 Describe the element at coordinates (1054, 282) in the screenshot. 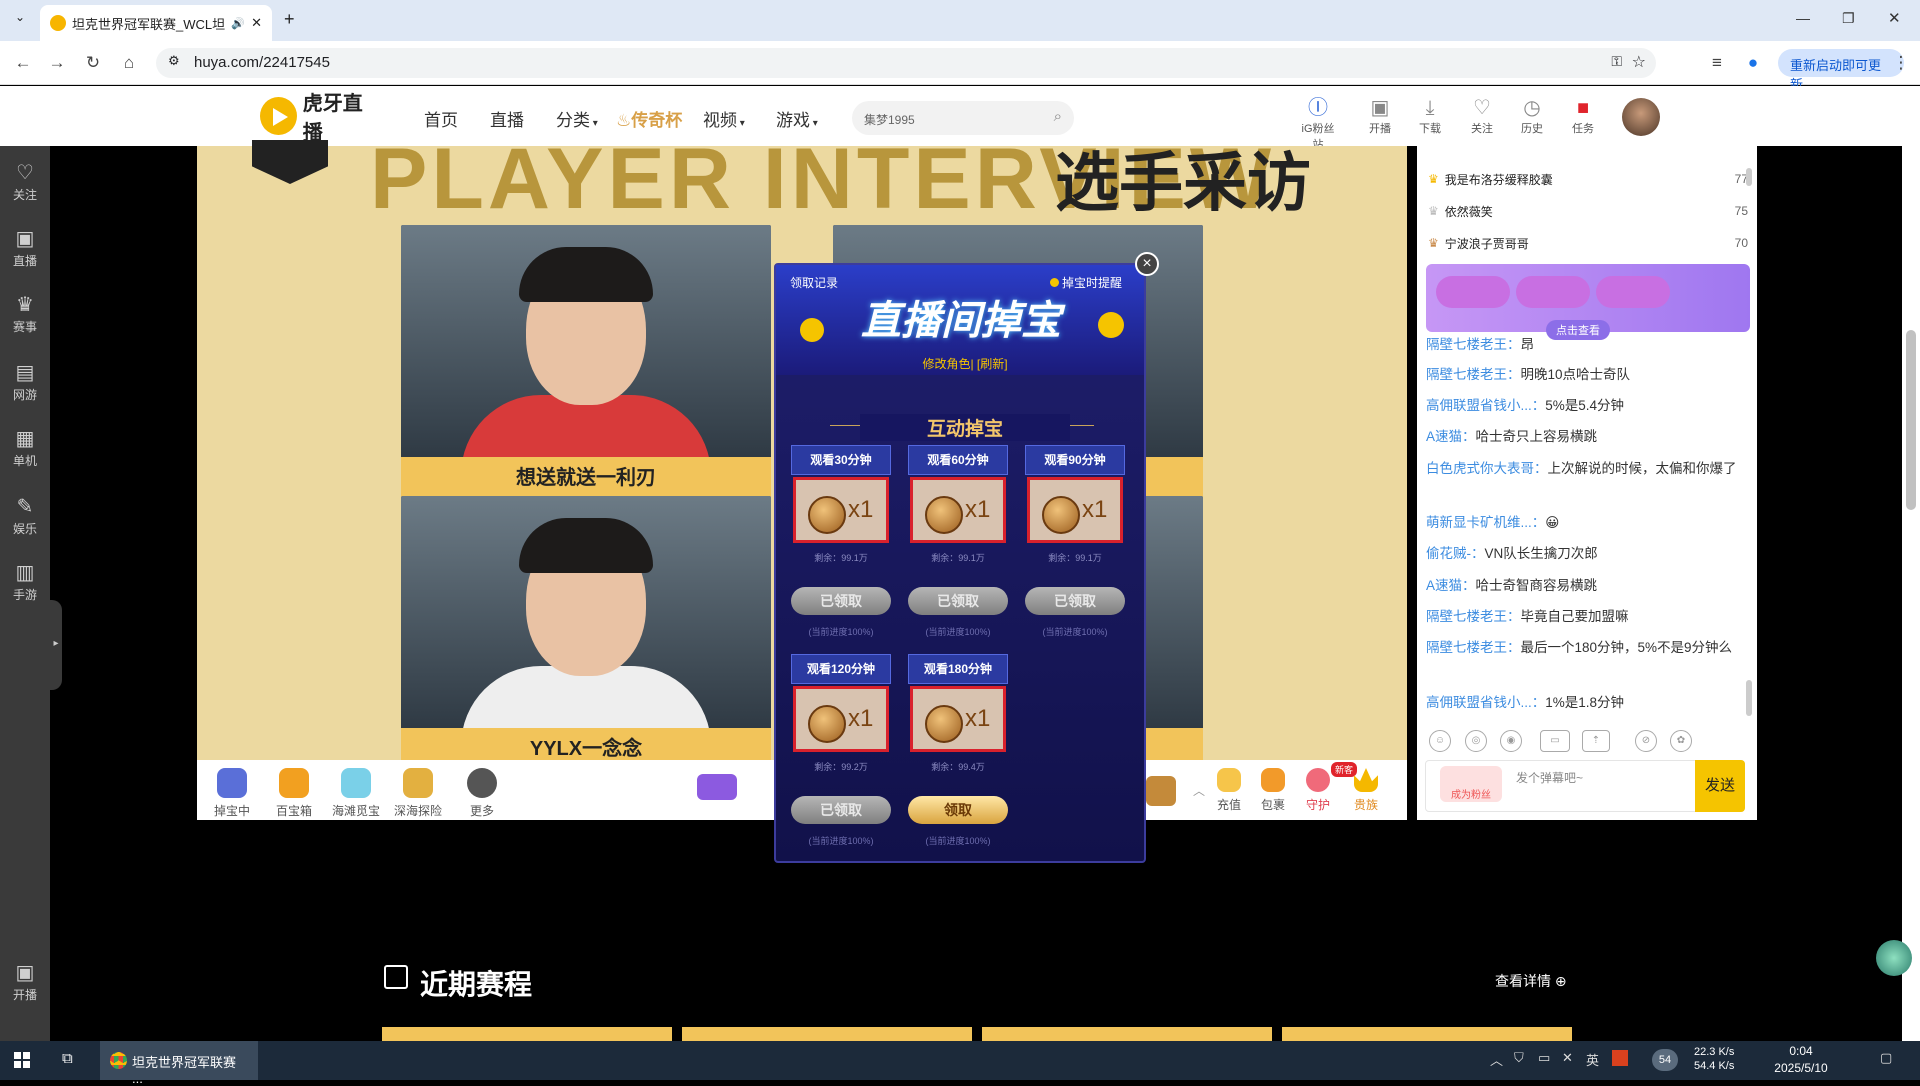

I see `remind-checkbox-icon` at that location.